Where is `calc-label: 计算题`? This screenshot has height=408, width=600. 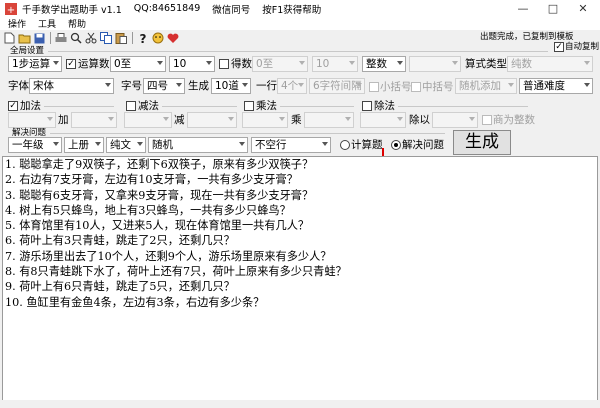 calc-label: 计算题 is located at coordinates (367, 145).